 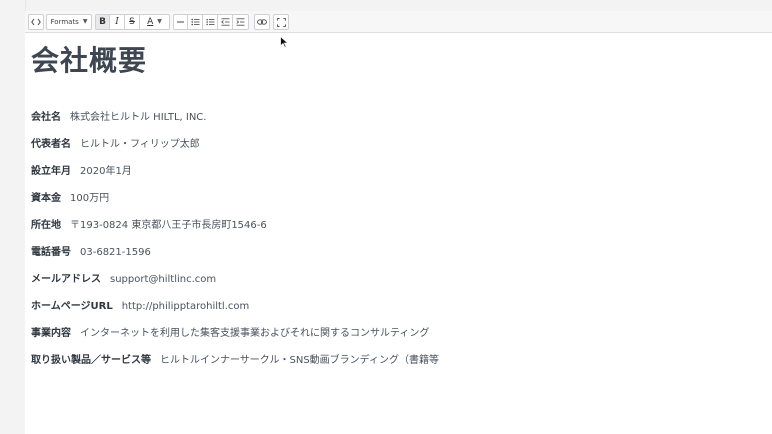 I want to click on row-label: 所在地, so click(x=46, y=225).